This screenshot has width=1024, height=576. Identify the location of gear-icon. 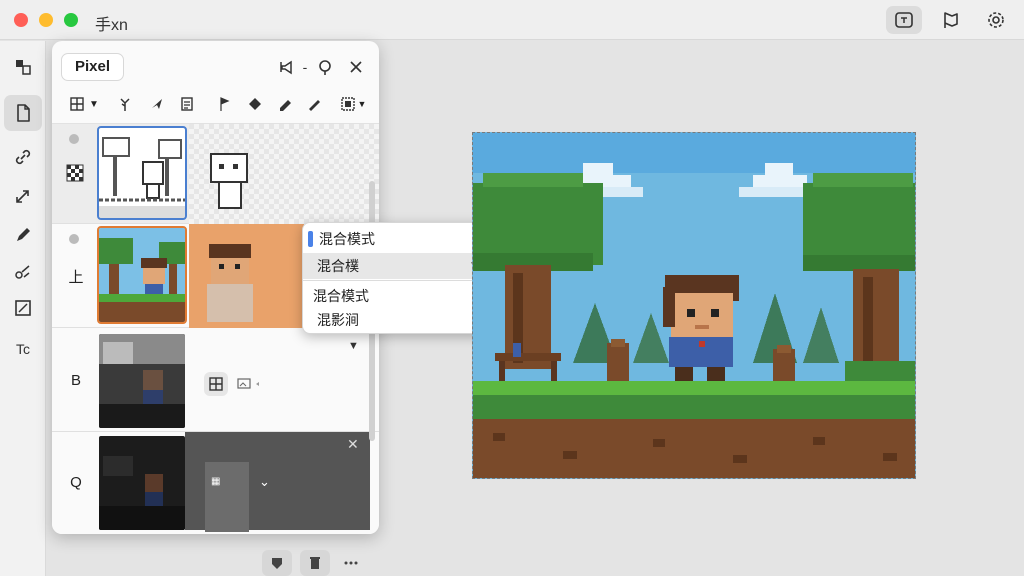
(996, 20).